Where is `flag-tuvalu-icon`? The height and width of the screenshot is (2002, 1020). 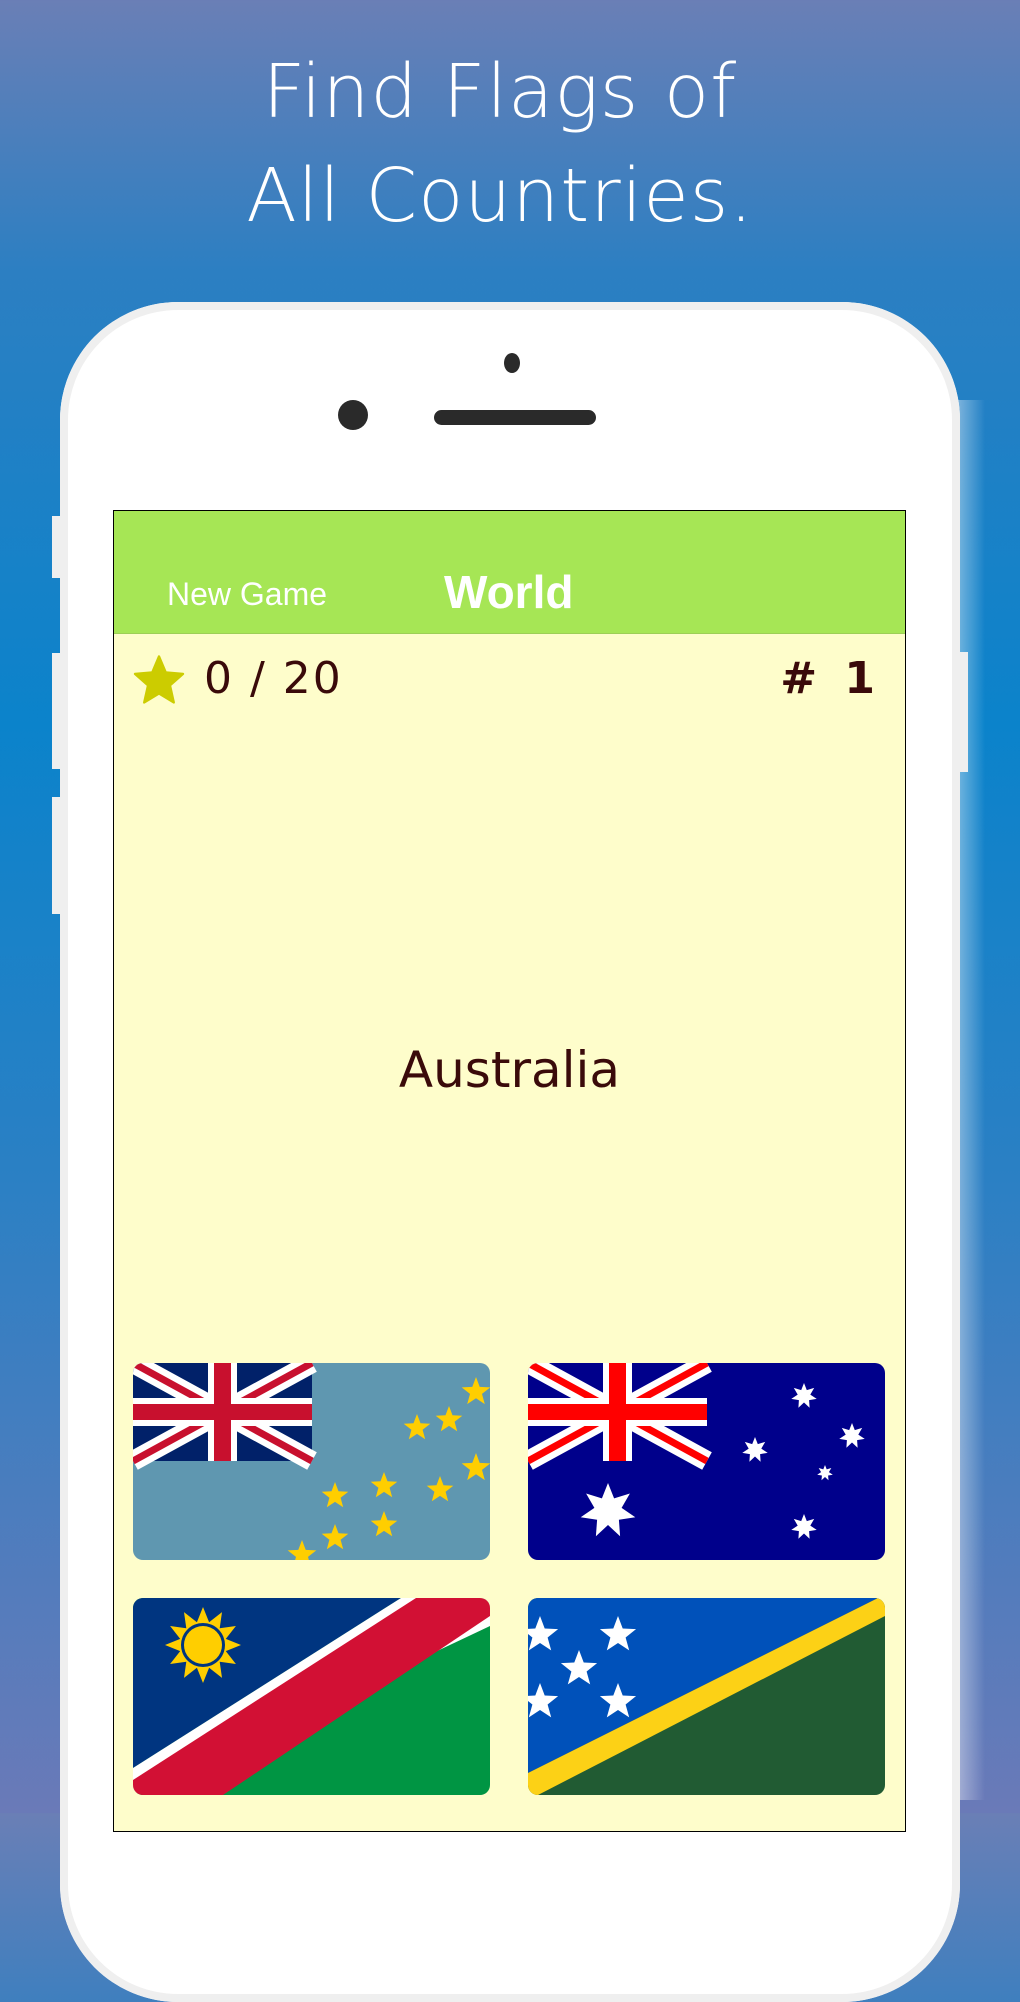 flag-tuvalu-icon is located at coordinates (311, 1461).